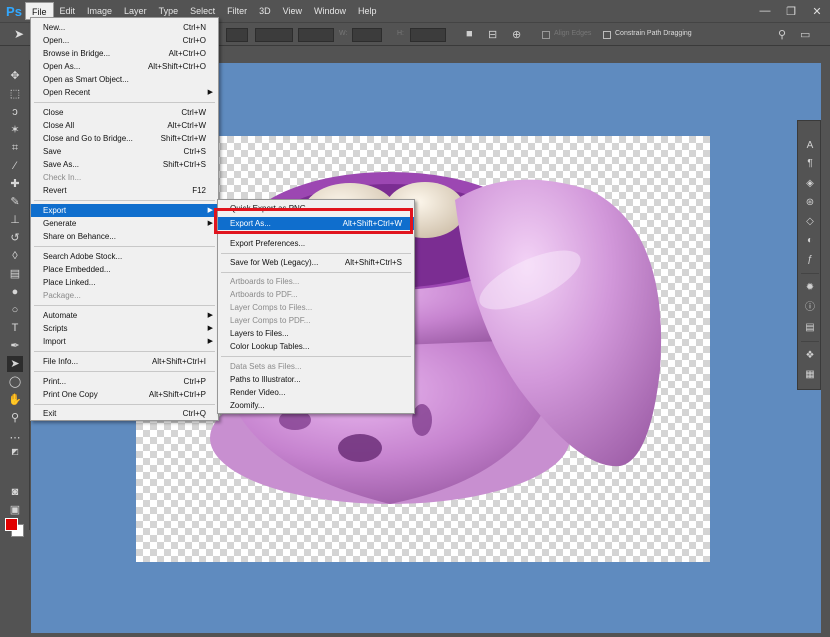  Describe the element at coordinates (492, 34) in the screenshot. I see `path-alignment-icon: ⊟` at that location.